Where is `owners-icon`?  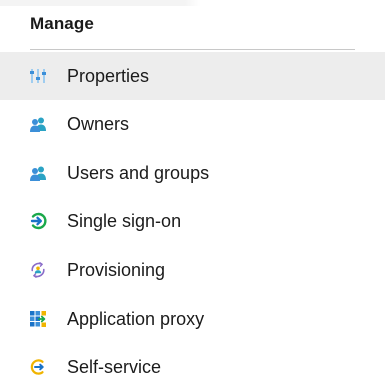
owners-icon is located at coordinates (38, 124).